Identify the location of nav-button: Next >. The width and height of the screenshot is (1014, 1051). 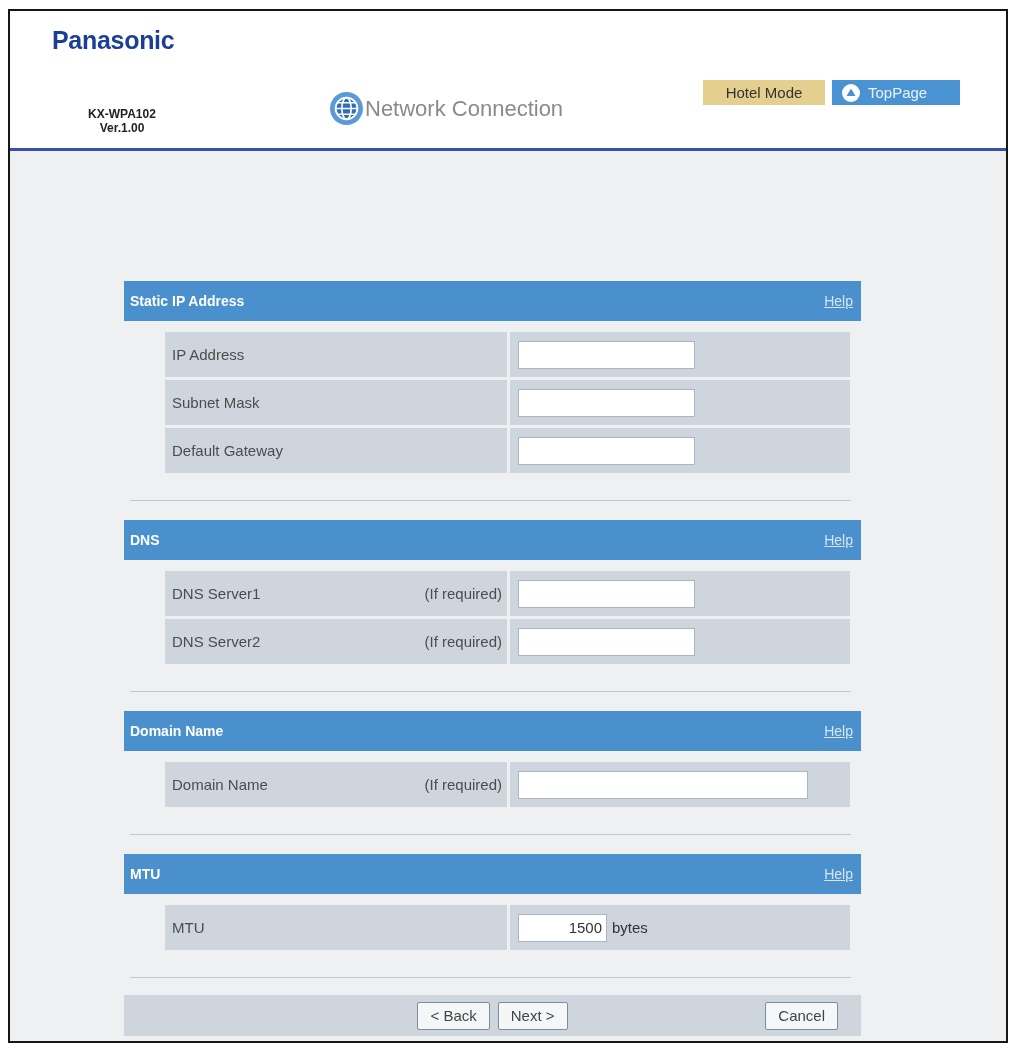
(532, 1015).